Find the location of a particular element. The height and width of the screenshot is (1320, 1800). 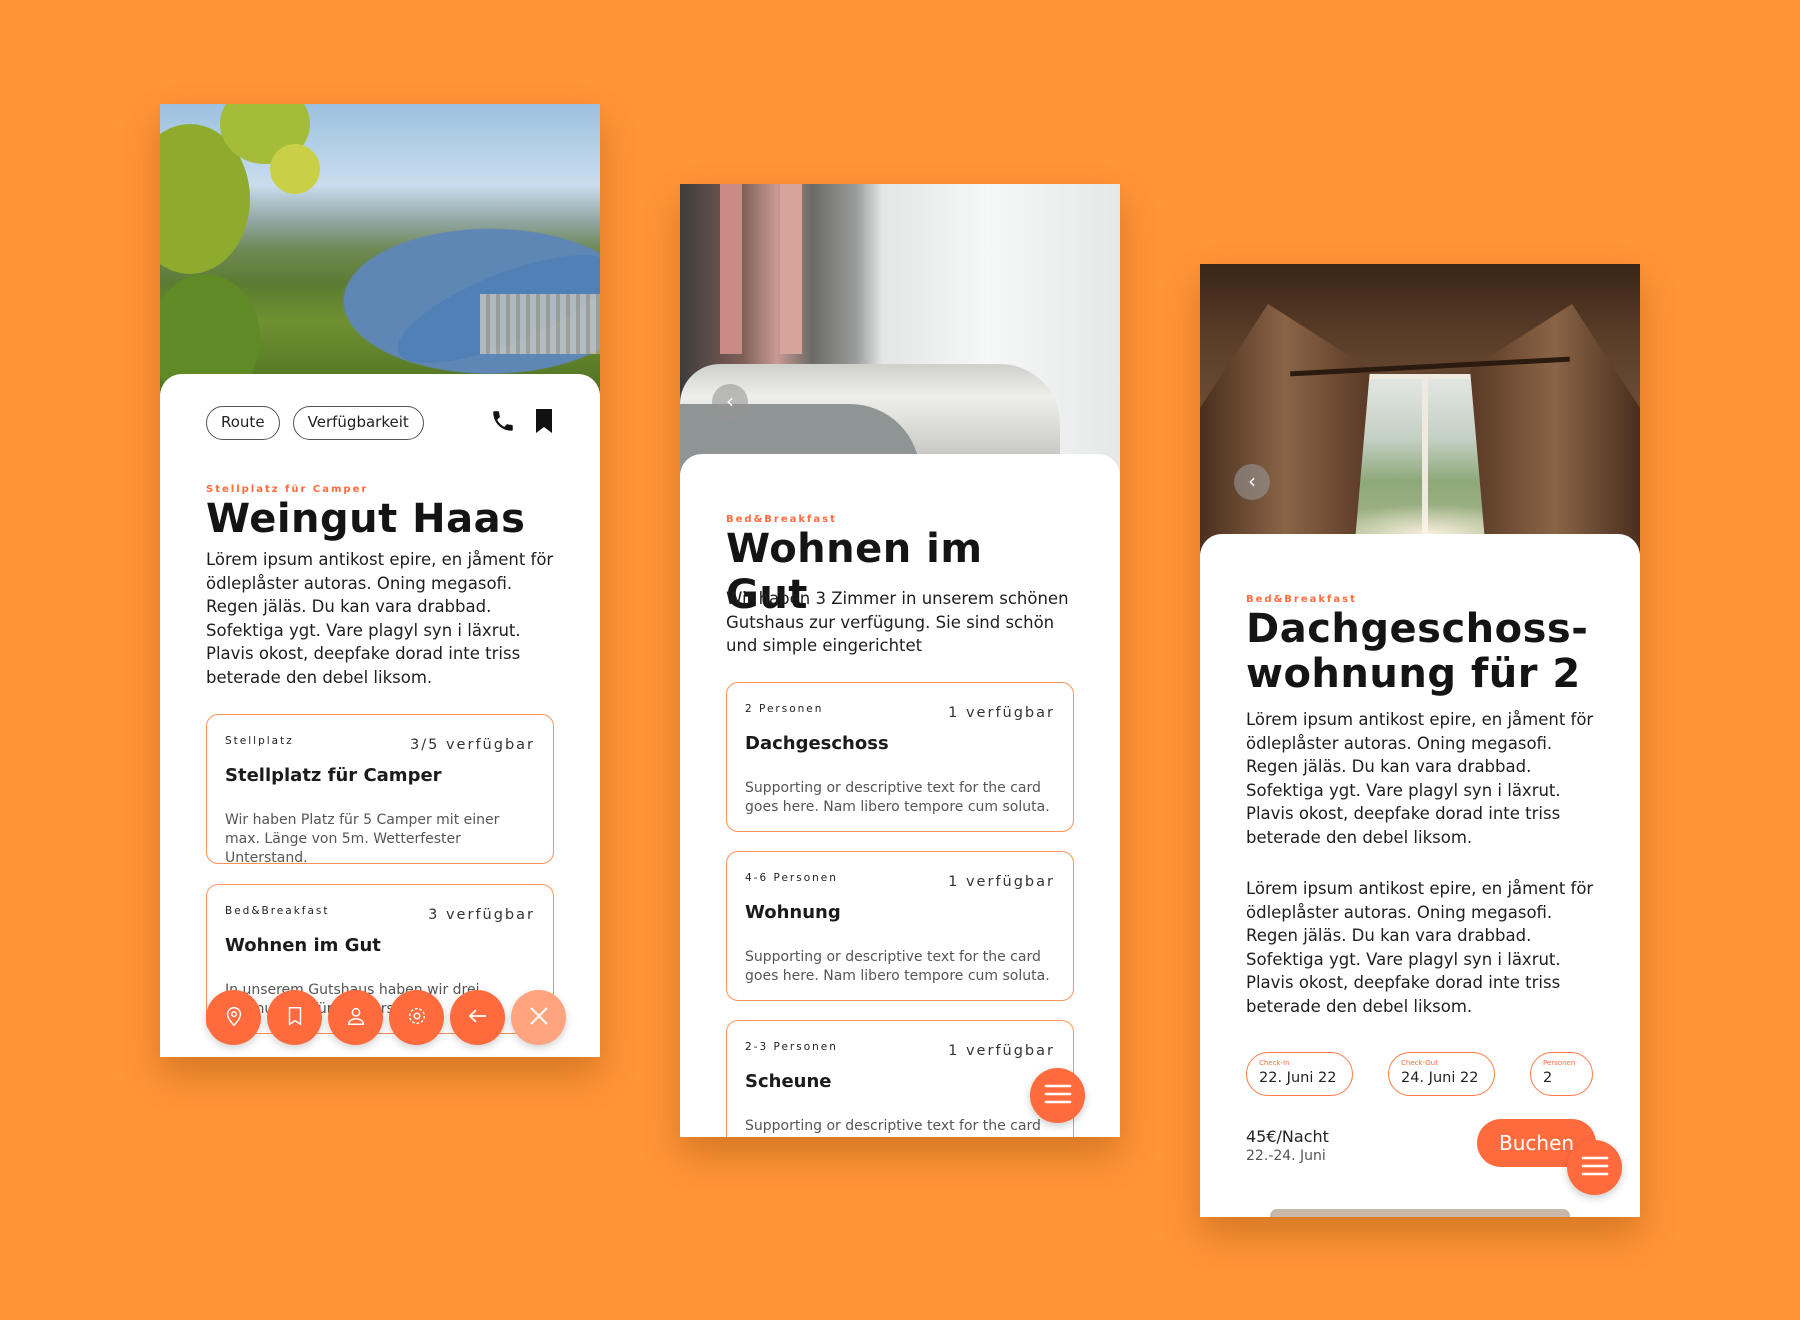

check-in-field: Check-In 22. Juni 22 is located at coordinates (1299, 1074).